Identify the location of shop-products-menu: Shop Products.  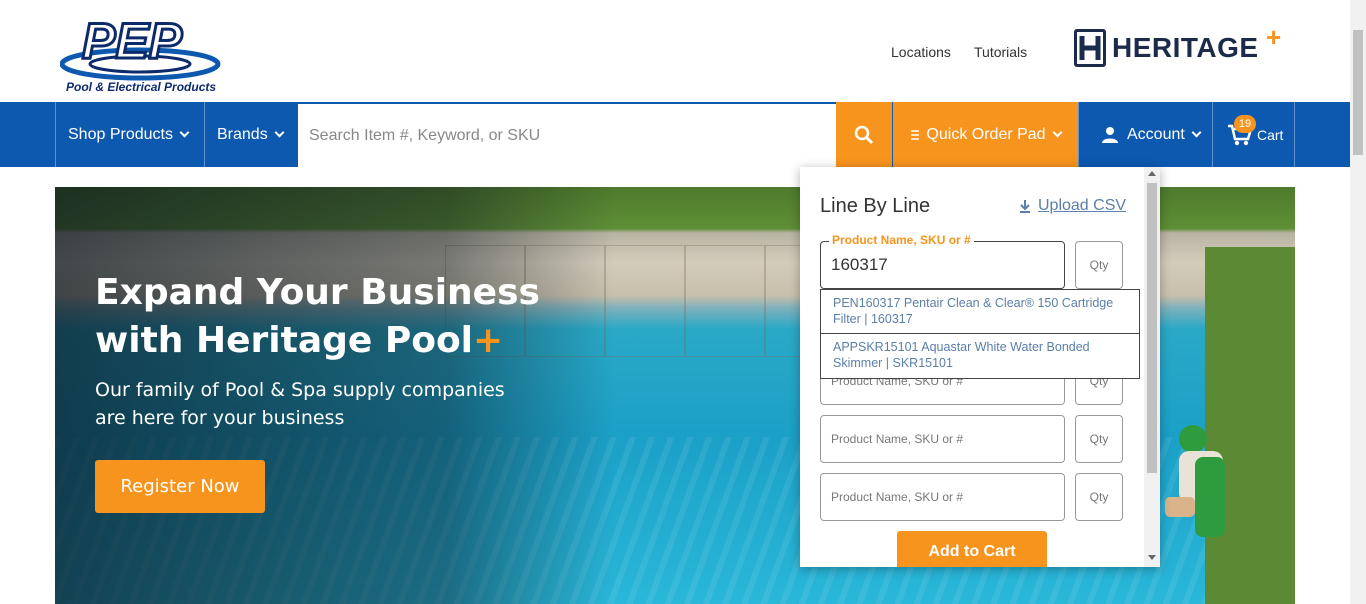
(129, 134).